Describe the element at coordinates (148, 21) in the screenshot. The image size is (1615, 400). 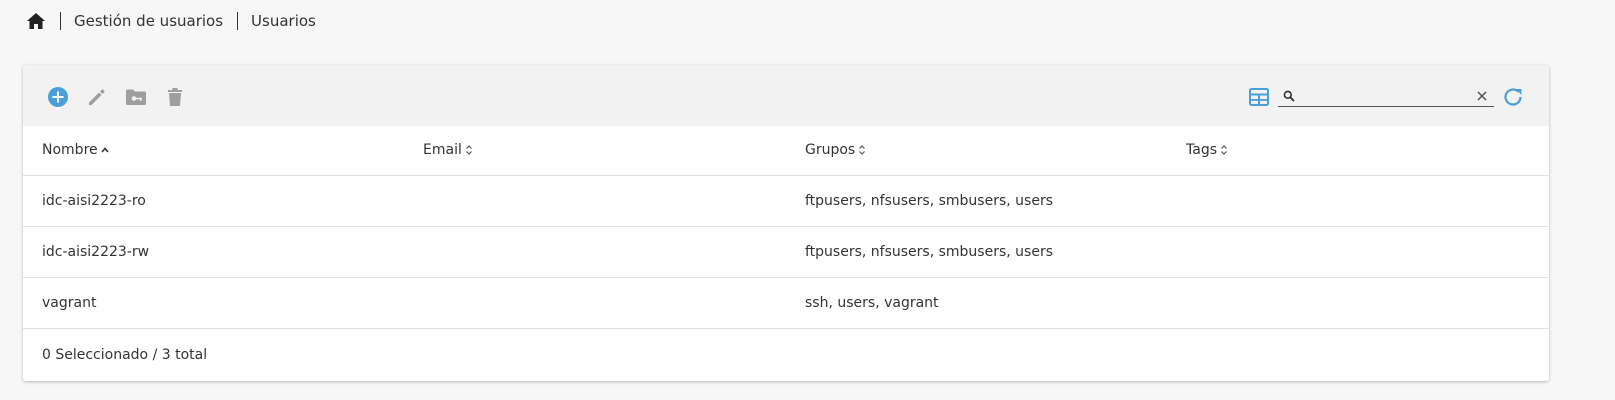
I see `breadcrumb-item-user-management: Gestión de usuarios` at that location.